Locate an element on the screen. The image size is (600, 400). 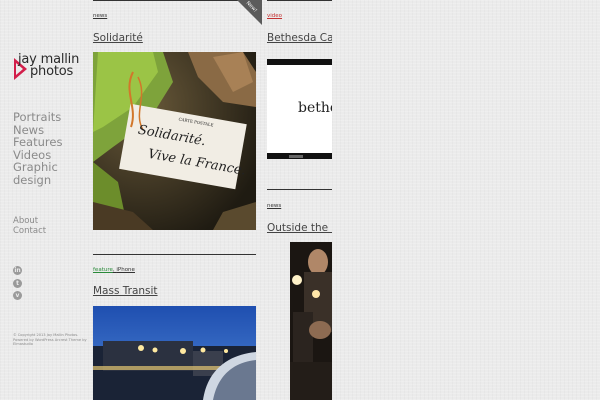
post-category-secondary: iPhone is located at coordinates (125, 270).